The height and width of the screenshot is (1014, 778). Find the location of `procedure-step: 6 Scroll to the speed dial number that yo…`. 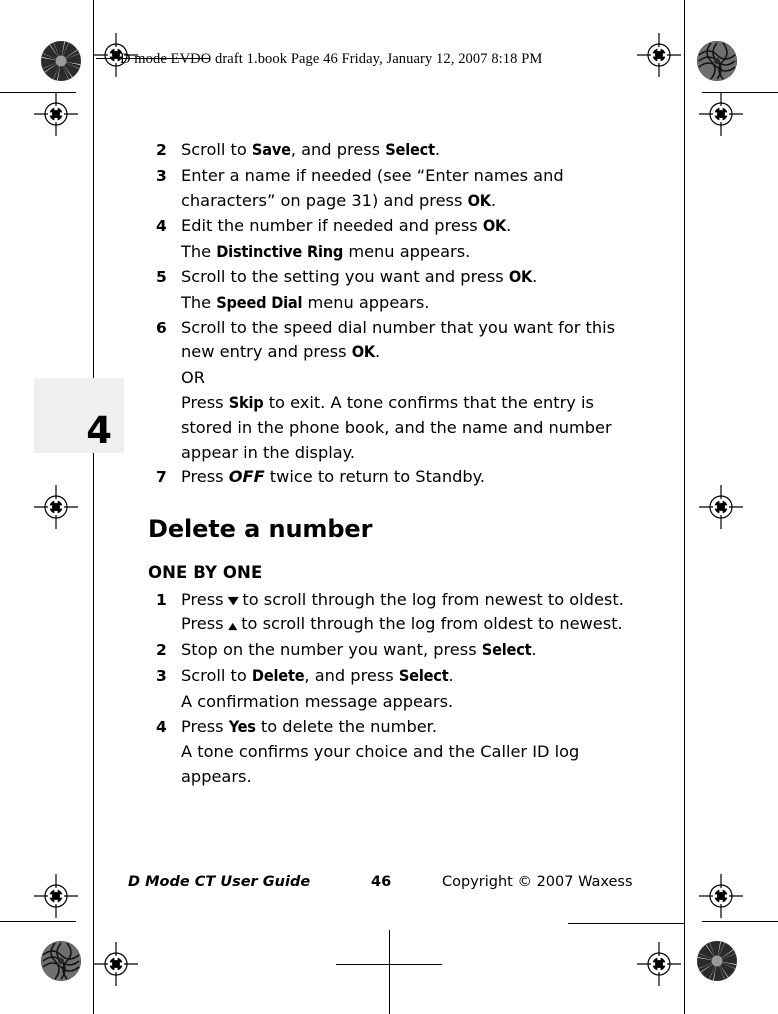

procedure-step: 6 Scroll to the speed dial number that yo… is located at coordinates (398, 341).